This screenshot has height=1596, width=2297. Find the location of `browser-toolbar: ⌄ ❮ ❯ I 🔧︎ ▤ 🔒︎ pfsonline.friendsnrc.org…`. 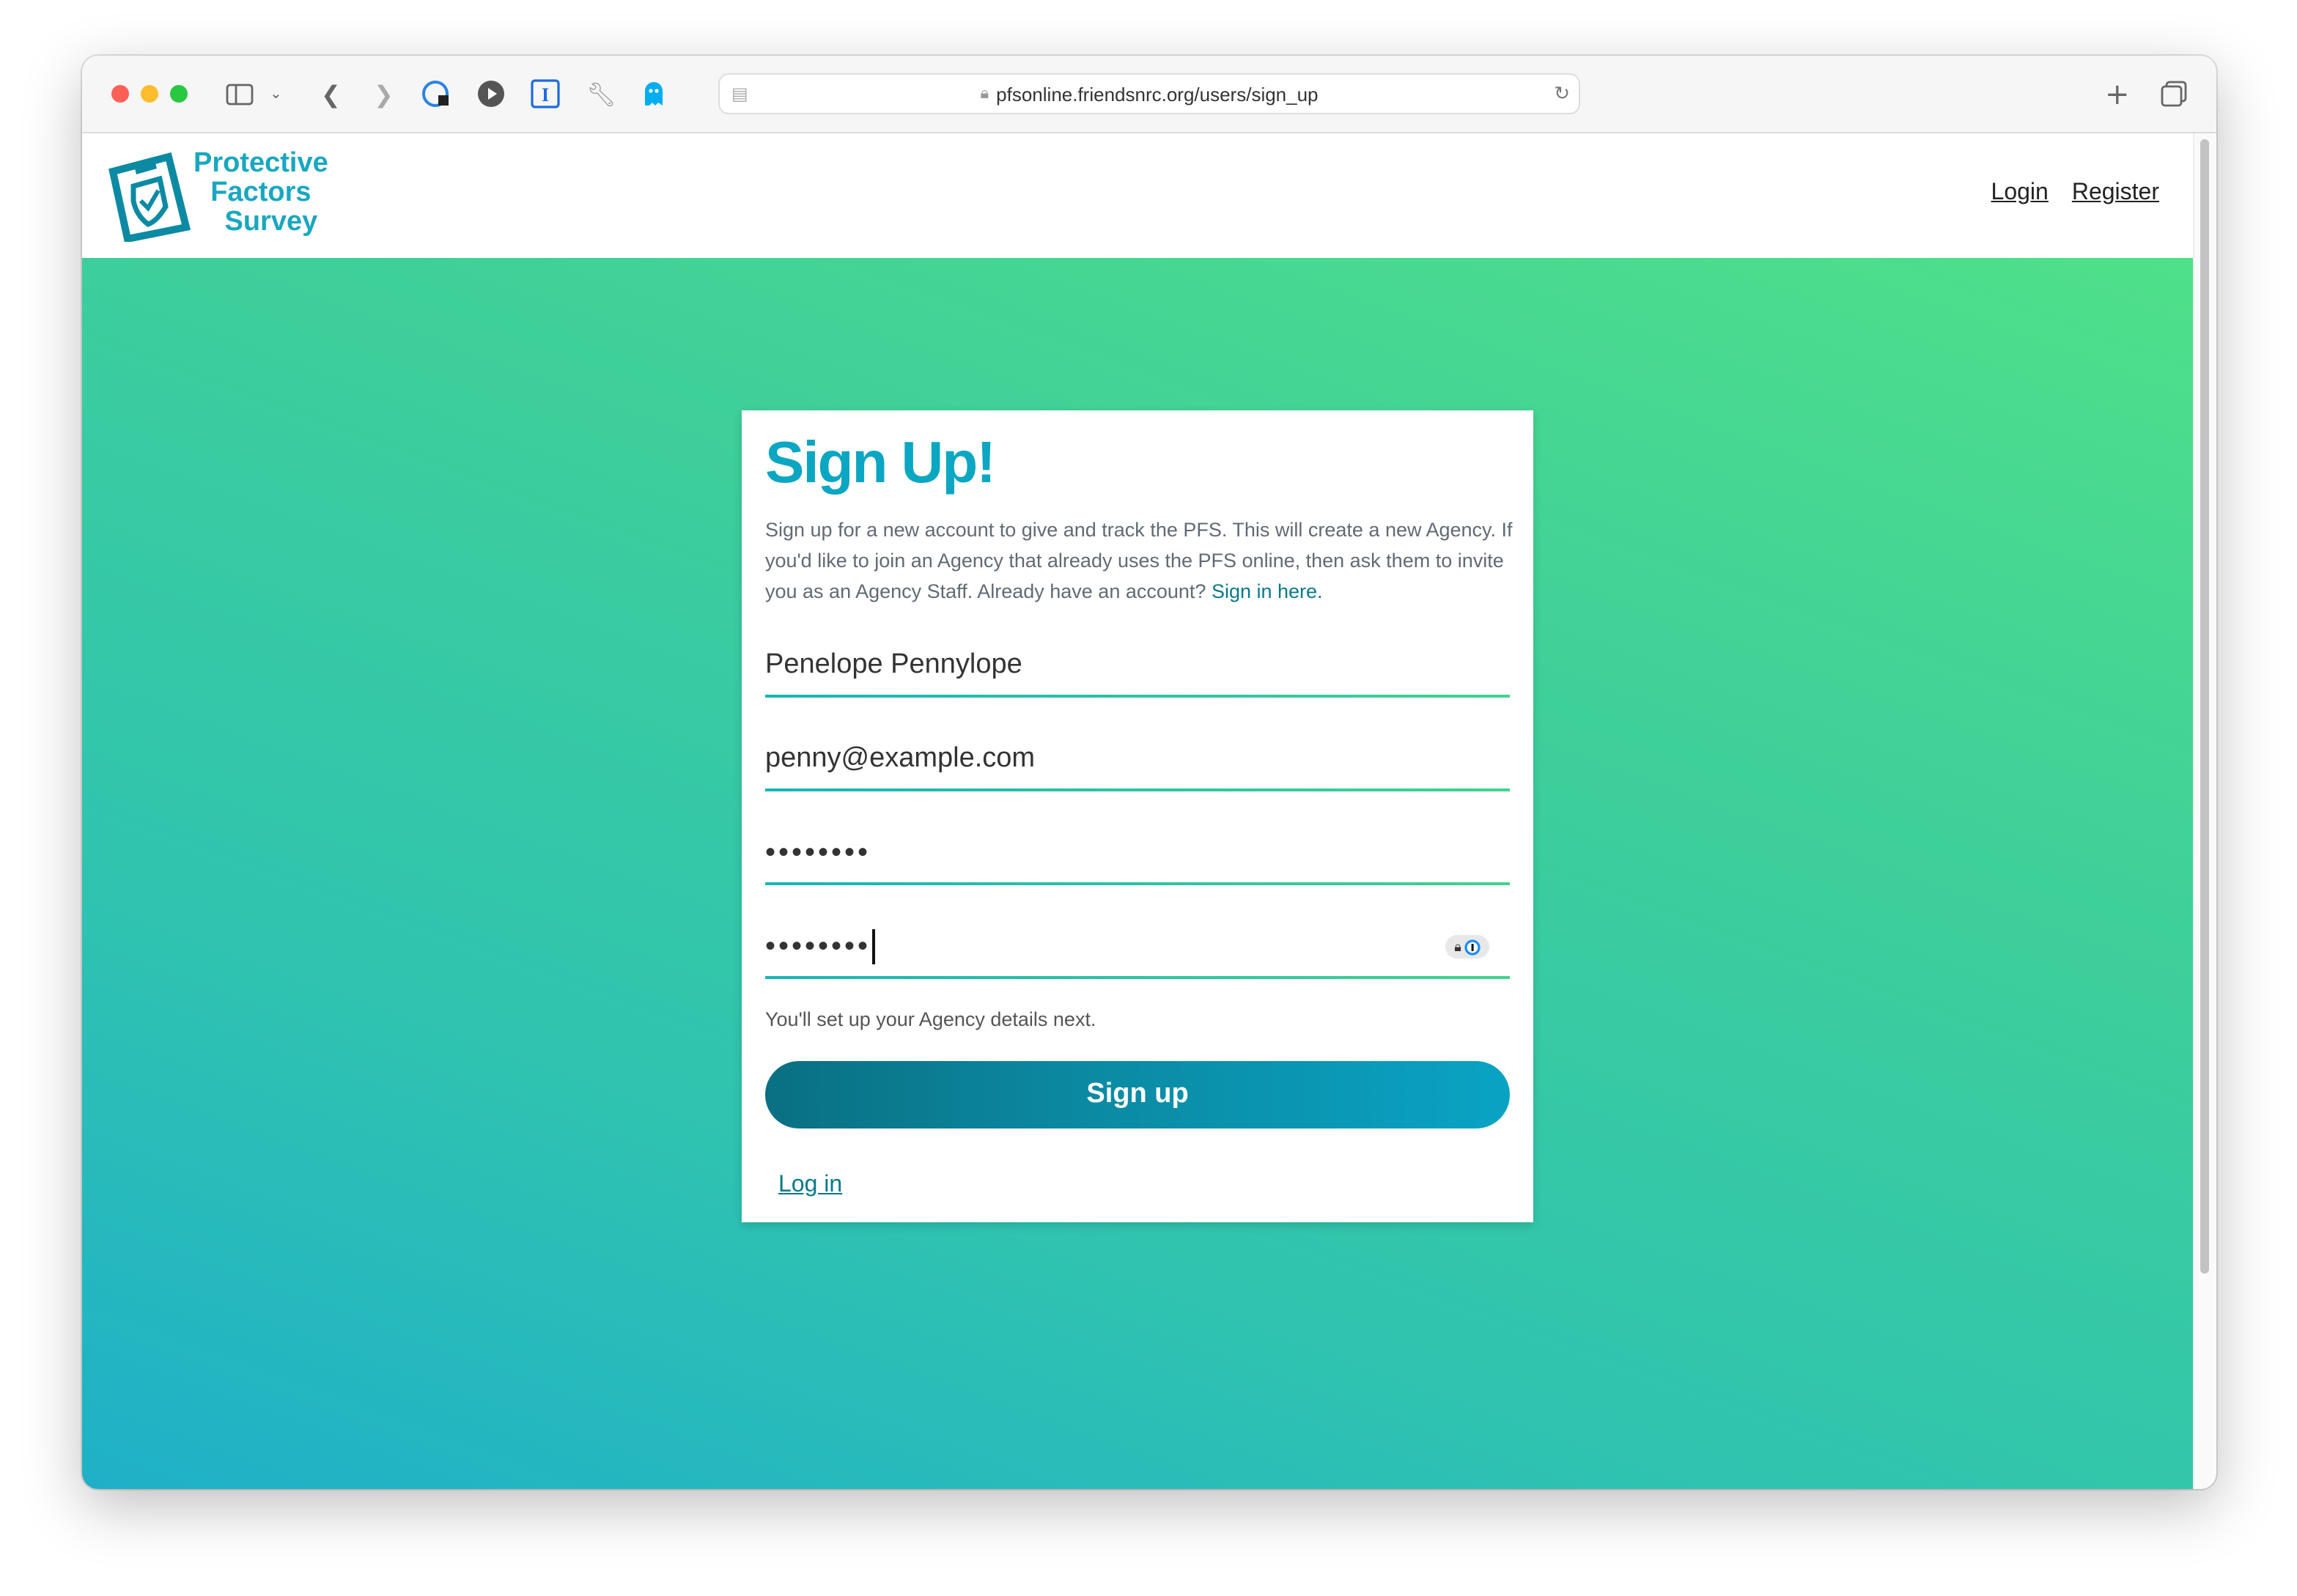

browser-toolbar: ⌄ ❮ ❯ I 🔧︎ ▤ 🔒︎ pfsonline.friendsnrc.org… is located at coordinates (1149, 94).